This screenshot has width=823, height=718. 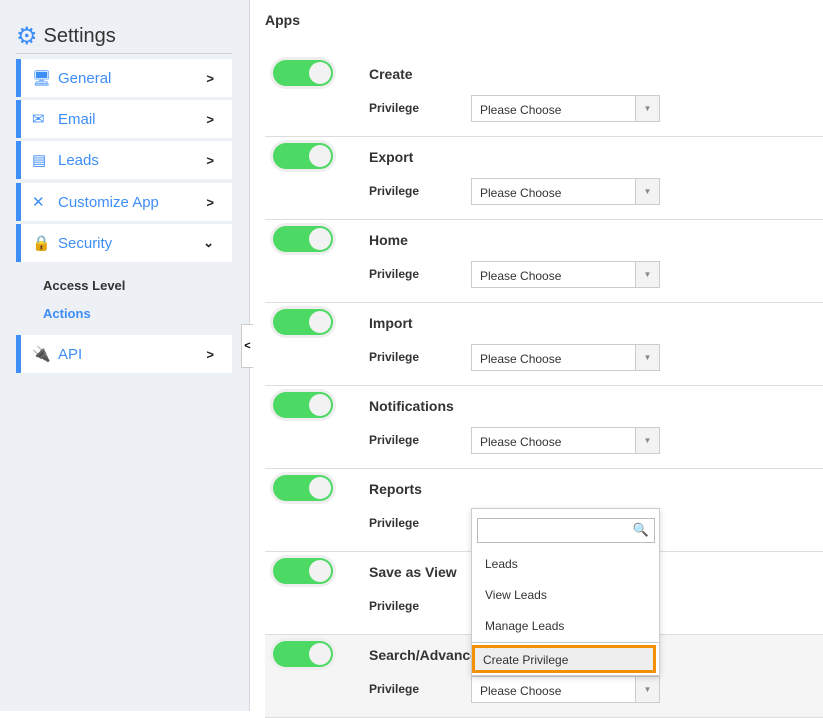 I want to click on app-title: Export, so click(x=391, y=157).